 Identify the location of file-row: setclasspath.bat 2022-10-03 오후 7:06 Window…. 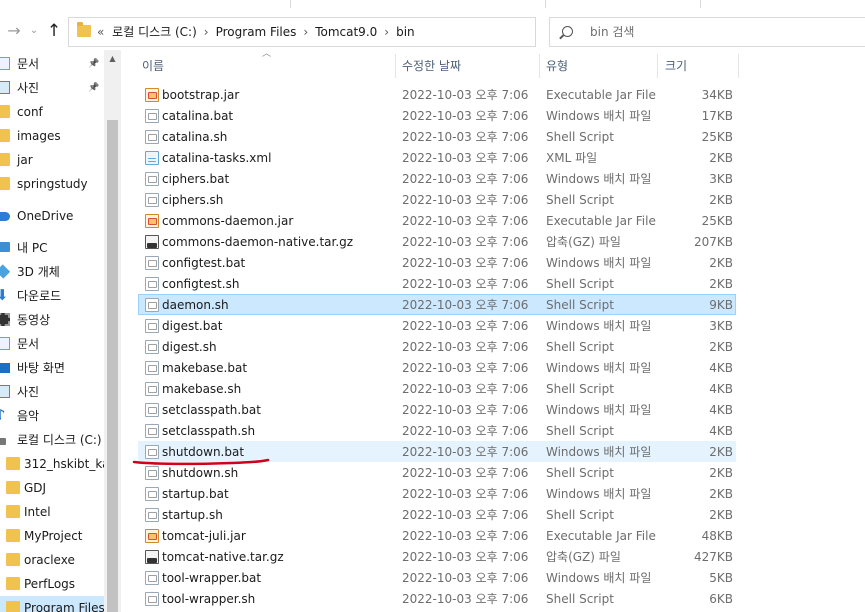
(437, 409).